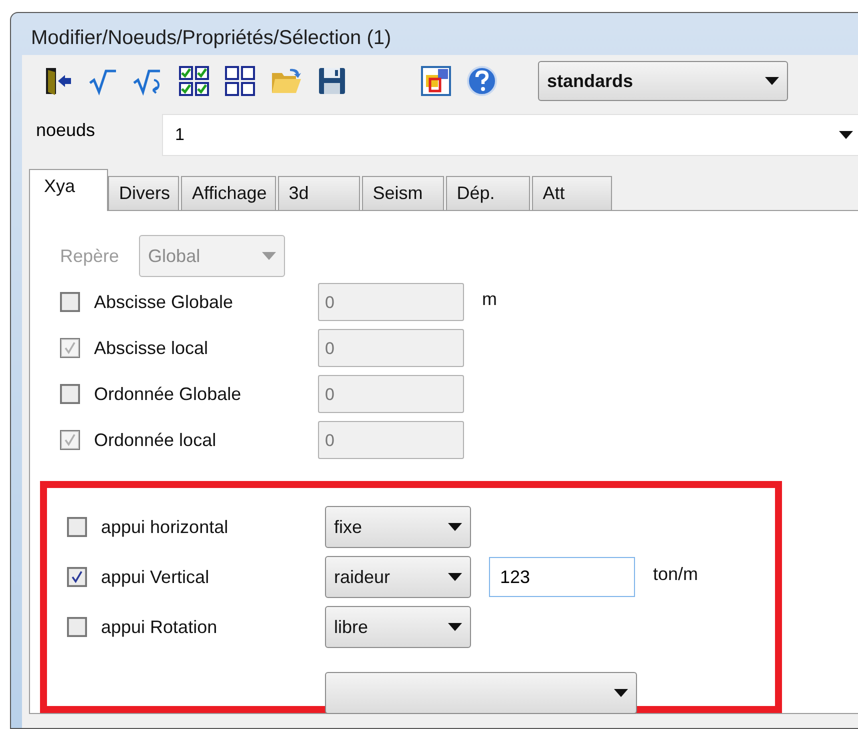 This screenshot has width=858, height=729. Describe the element at coordinates (572, 193) in the screenshot. I see `tab: Att` at that location.